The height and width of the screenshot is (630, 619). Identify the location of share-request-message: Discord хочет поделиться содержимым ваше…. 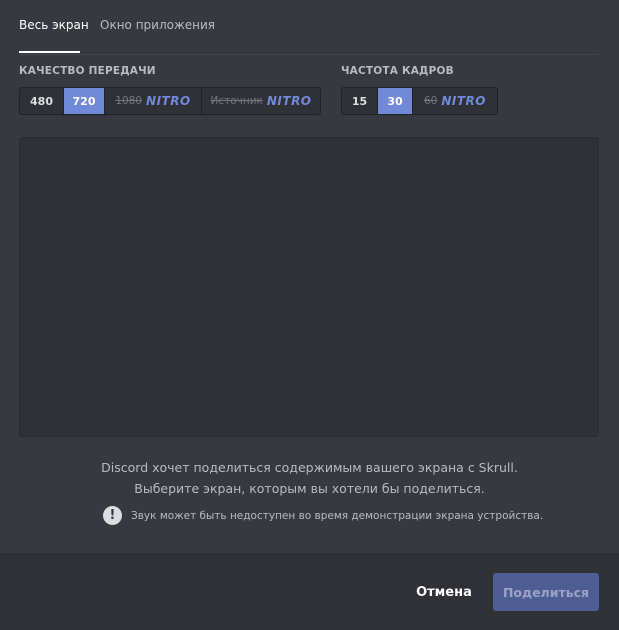
(309, 467).